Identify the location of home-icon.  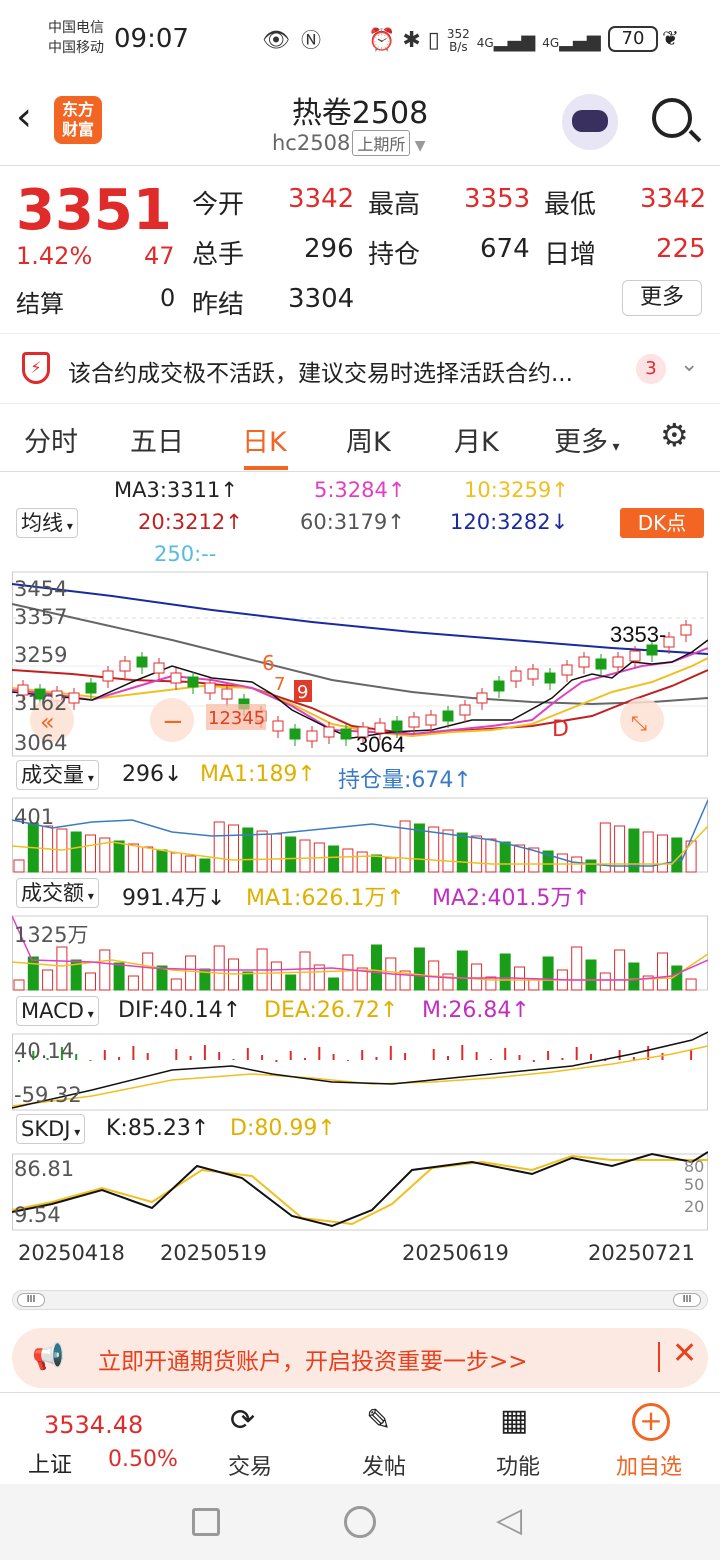
(360, 1522).